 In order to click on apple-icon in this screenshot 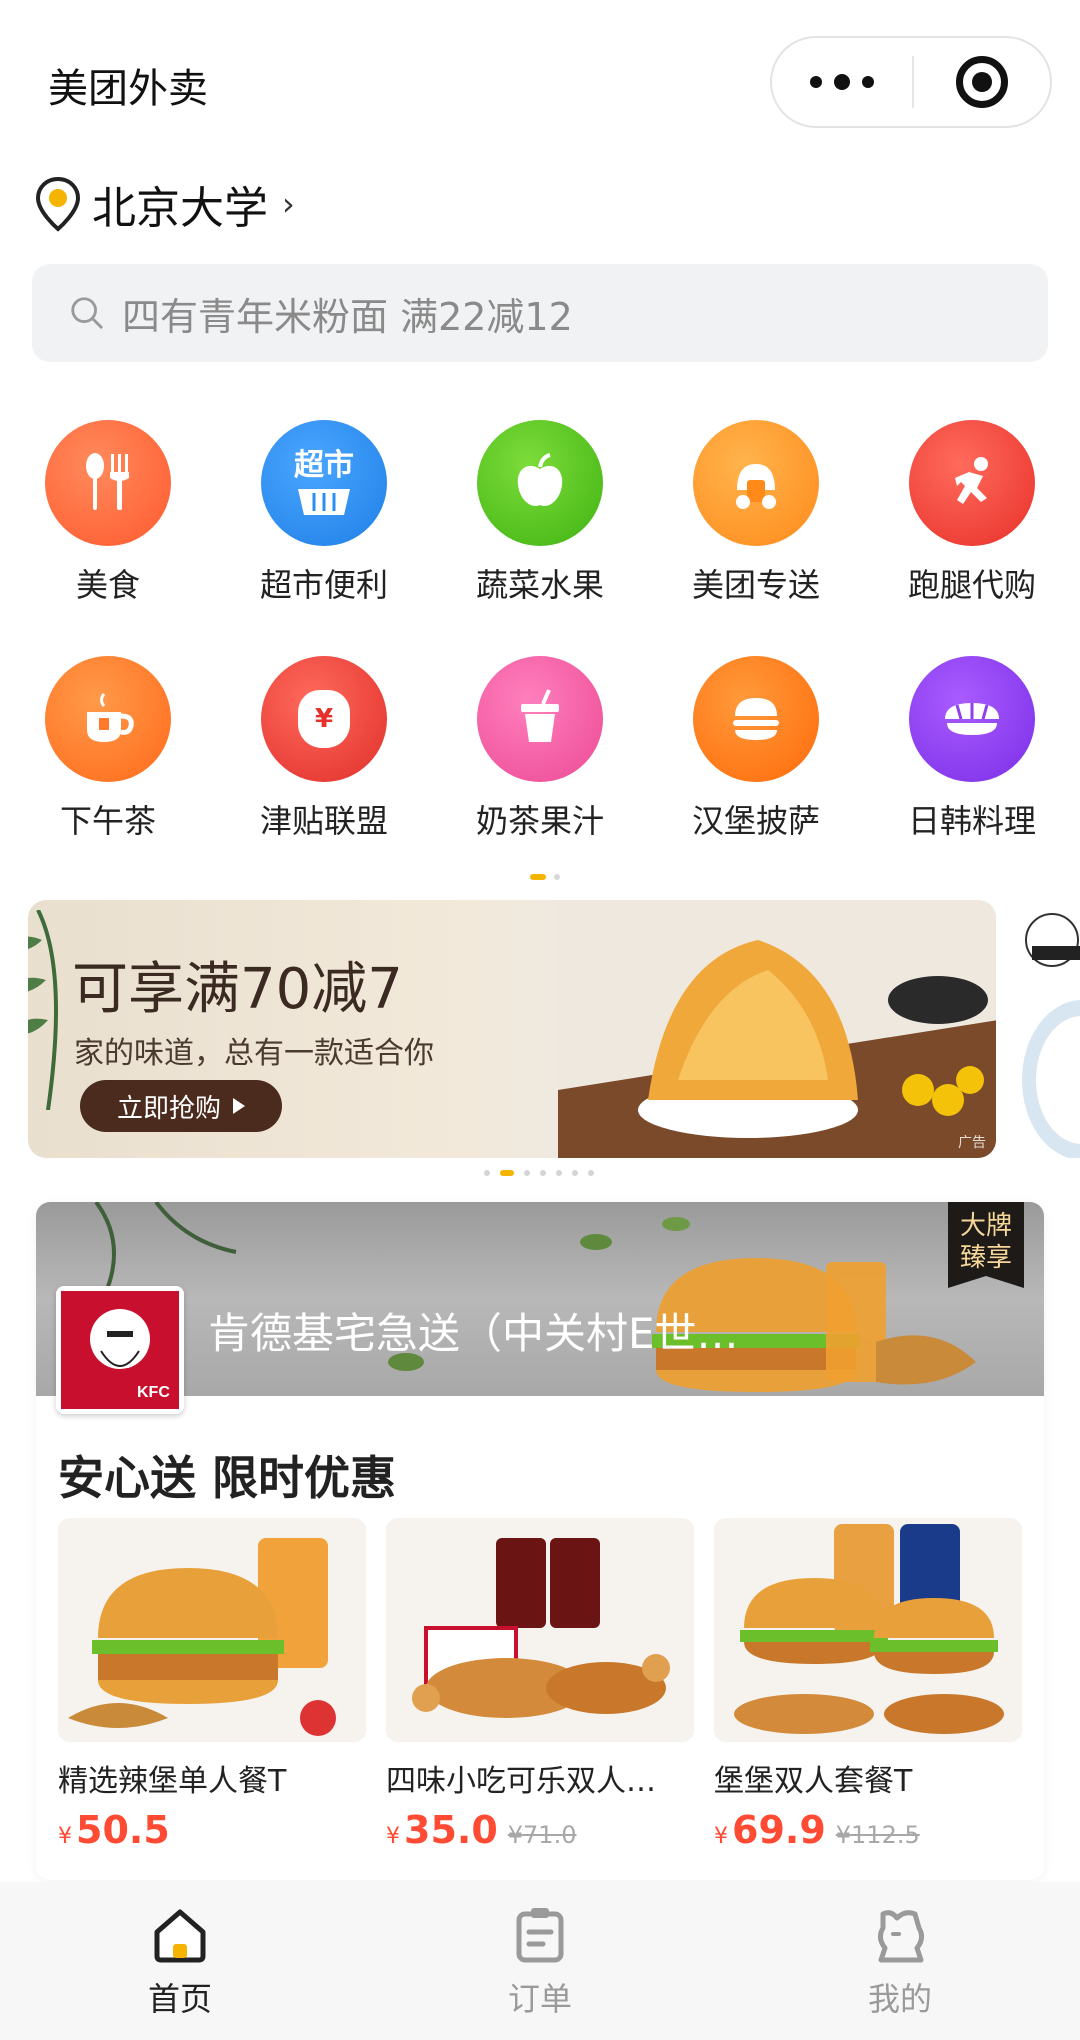, I will do `click(540, 483)`.